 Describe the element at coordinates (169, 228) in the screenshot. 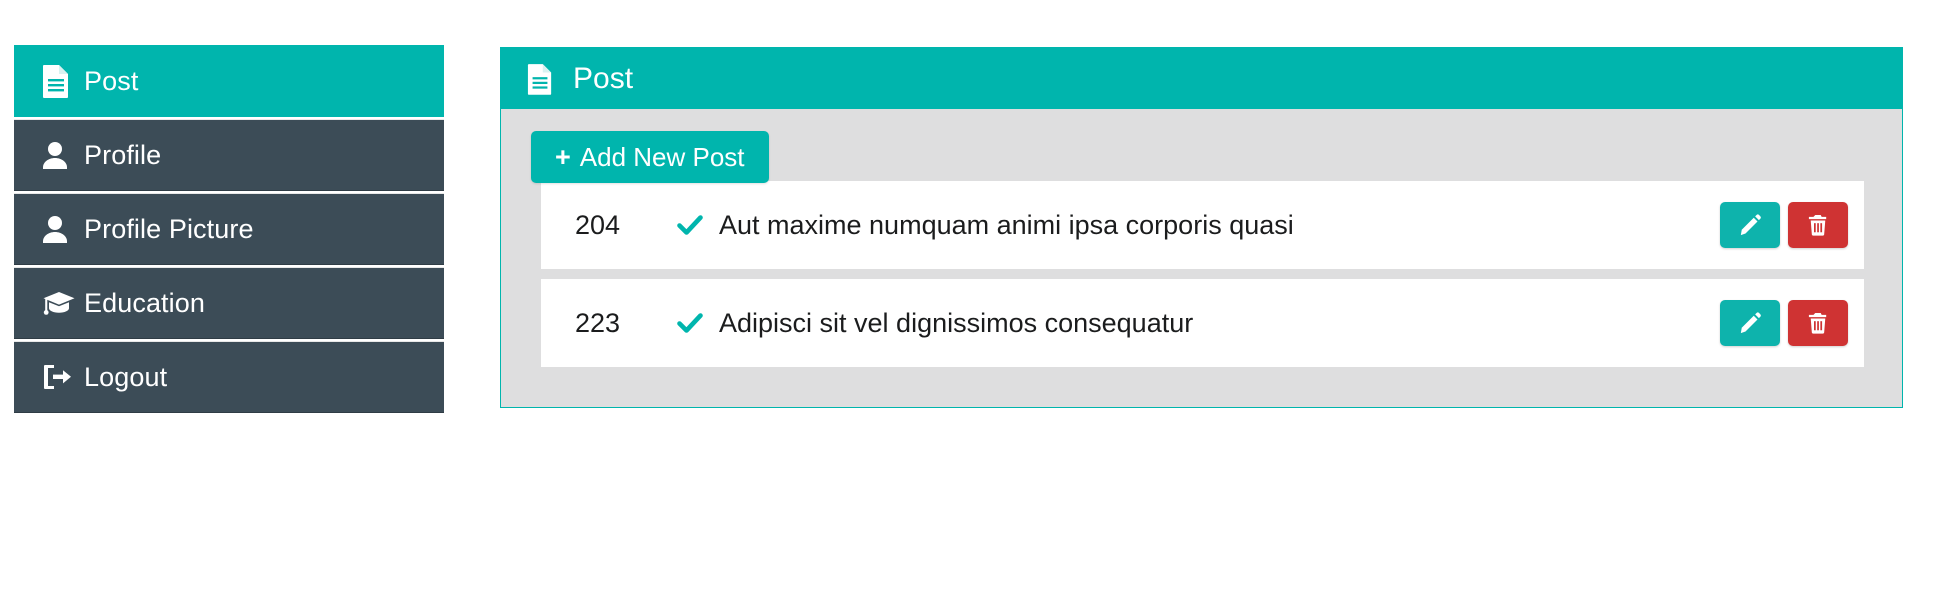

I see `sidebar-item-label: Profile Picture` at that location.